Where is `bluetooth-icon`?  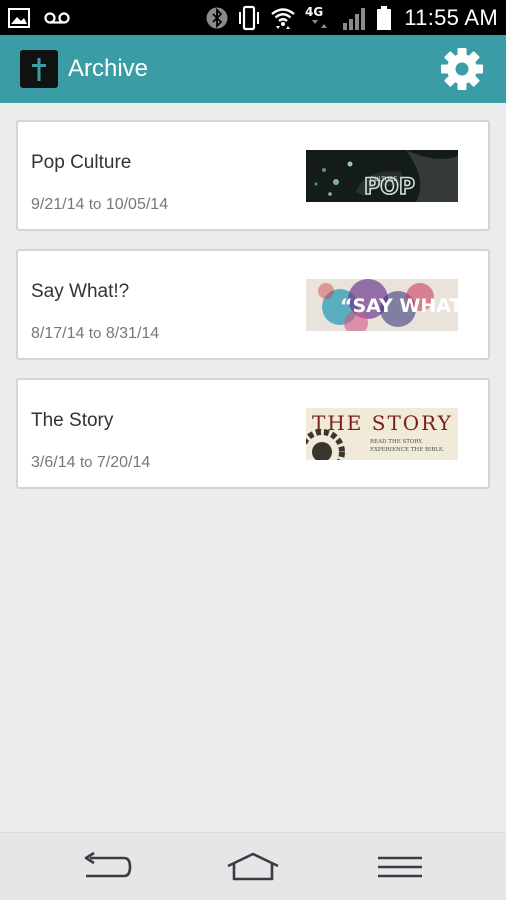
bluetooth-icon is located at coordinates (217, 18).